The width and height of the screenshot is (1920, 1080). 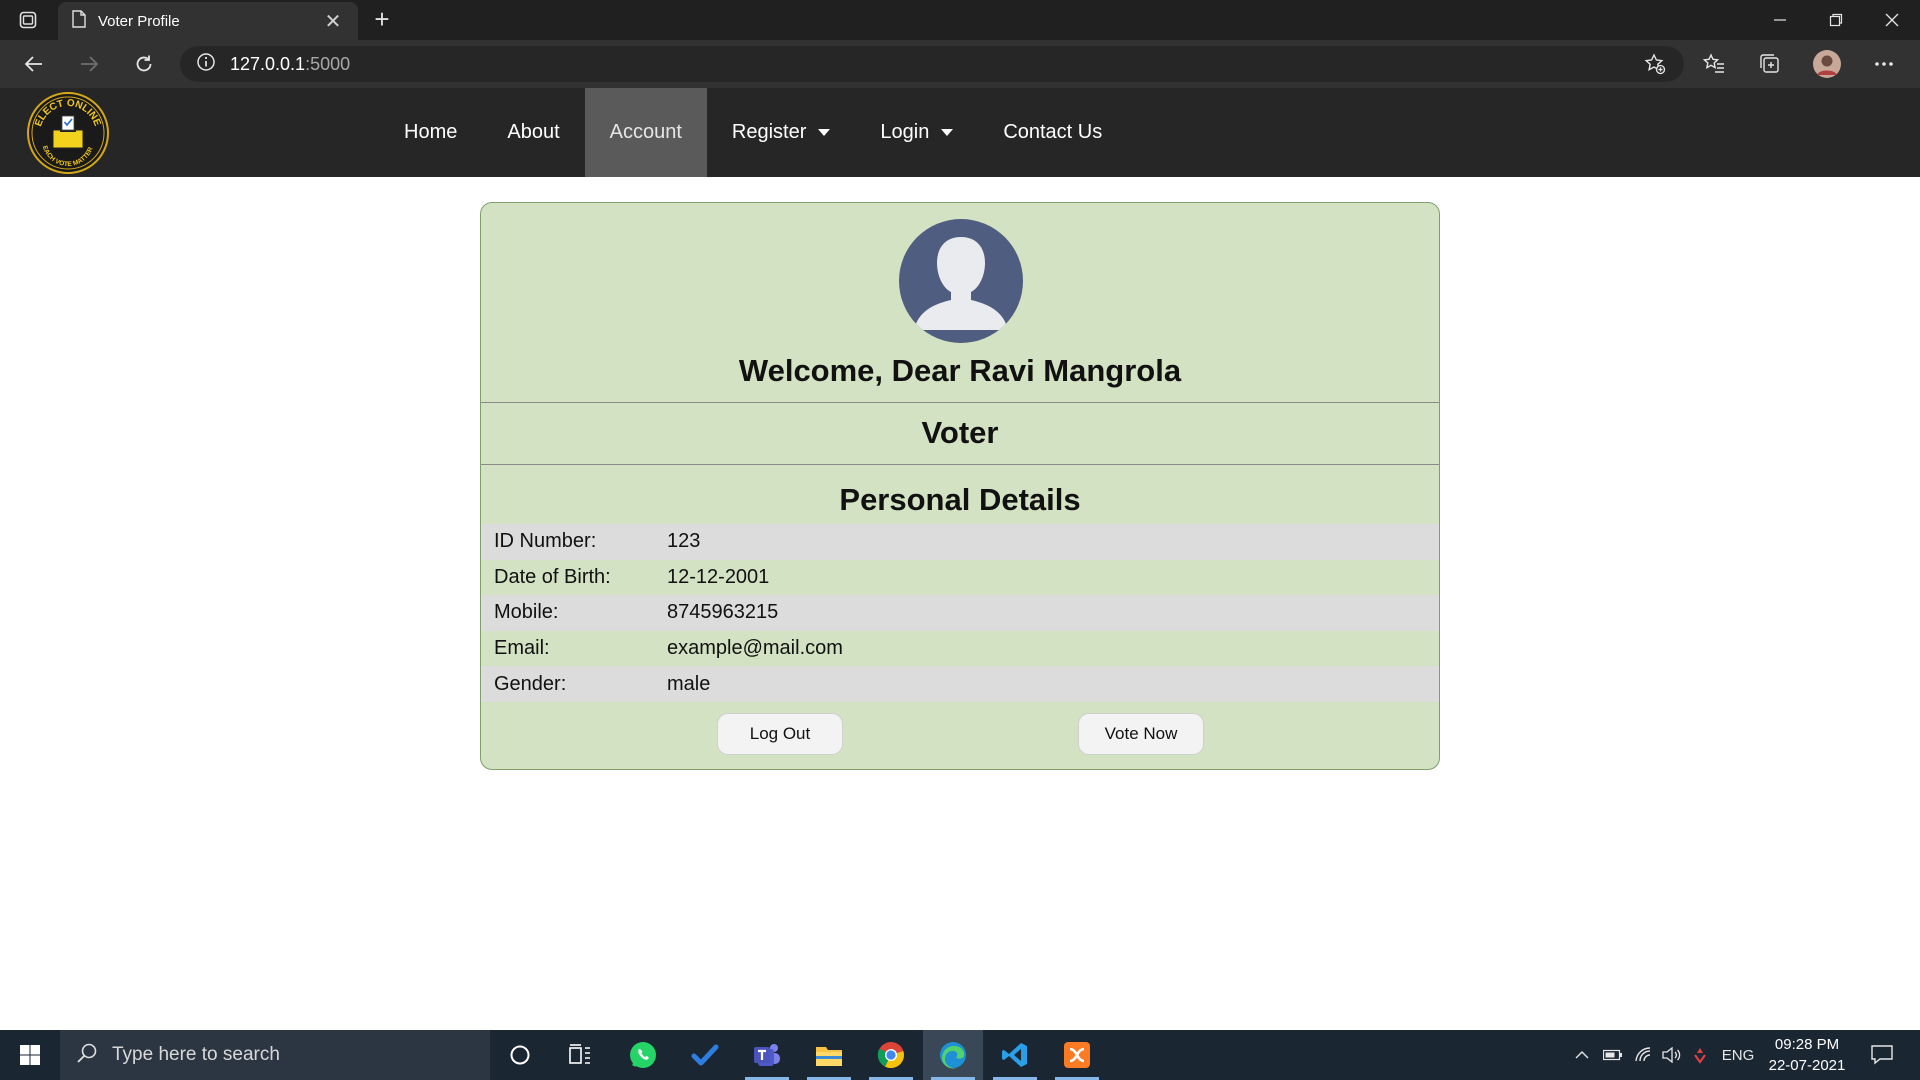 What do you see at coordinates (328, 63) in the screenshot?
I see `url-port: :5000` at bounding box center [328, 63].